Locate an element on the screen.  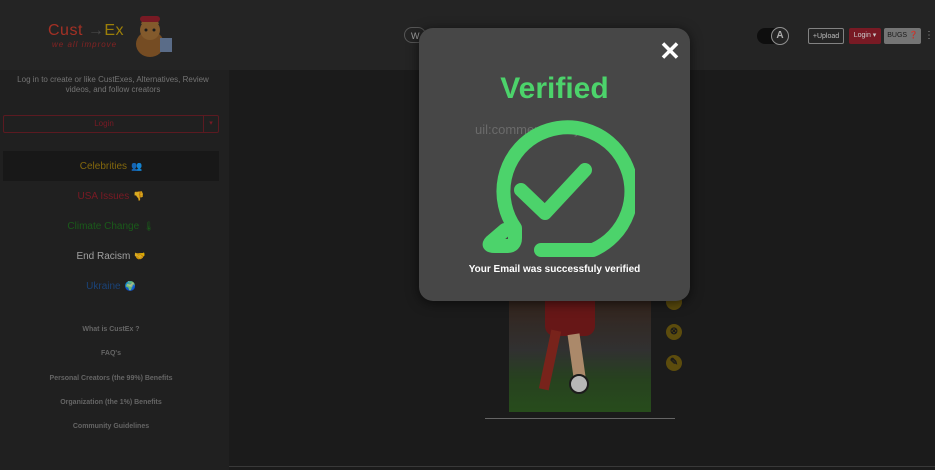
close-icon: ✕ is located at coordinates (670, 51).